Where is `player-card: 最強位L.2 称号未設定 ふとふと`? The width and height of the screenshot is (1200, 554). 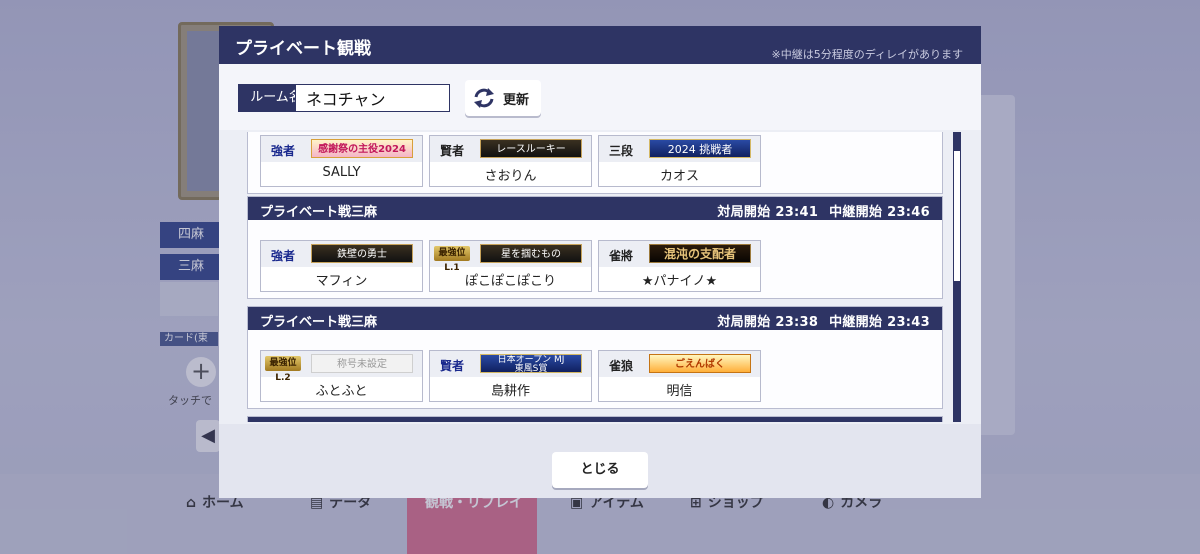 player-card: 最強位L.2 称号未設定 ふとふと is located at coordinates (341, 376).